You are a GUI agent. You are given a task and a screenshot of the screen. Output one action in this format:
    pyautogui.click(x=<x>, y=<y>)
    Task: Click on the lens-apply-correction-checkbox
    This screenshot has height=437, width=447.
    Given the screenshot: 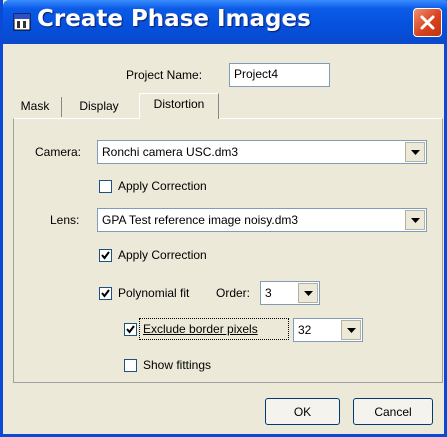 What is the action you would take?
    pyautogui.click(x=105, y=255)
    